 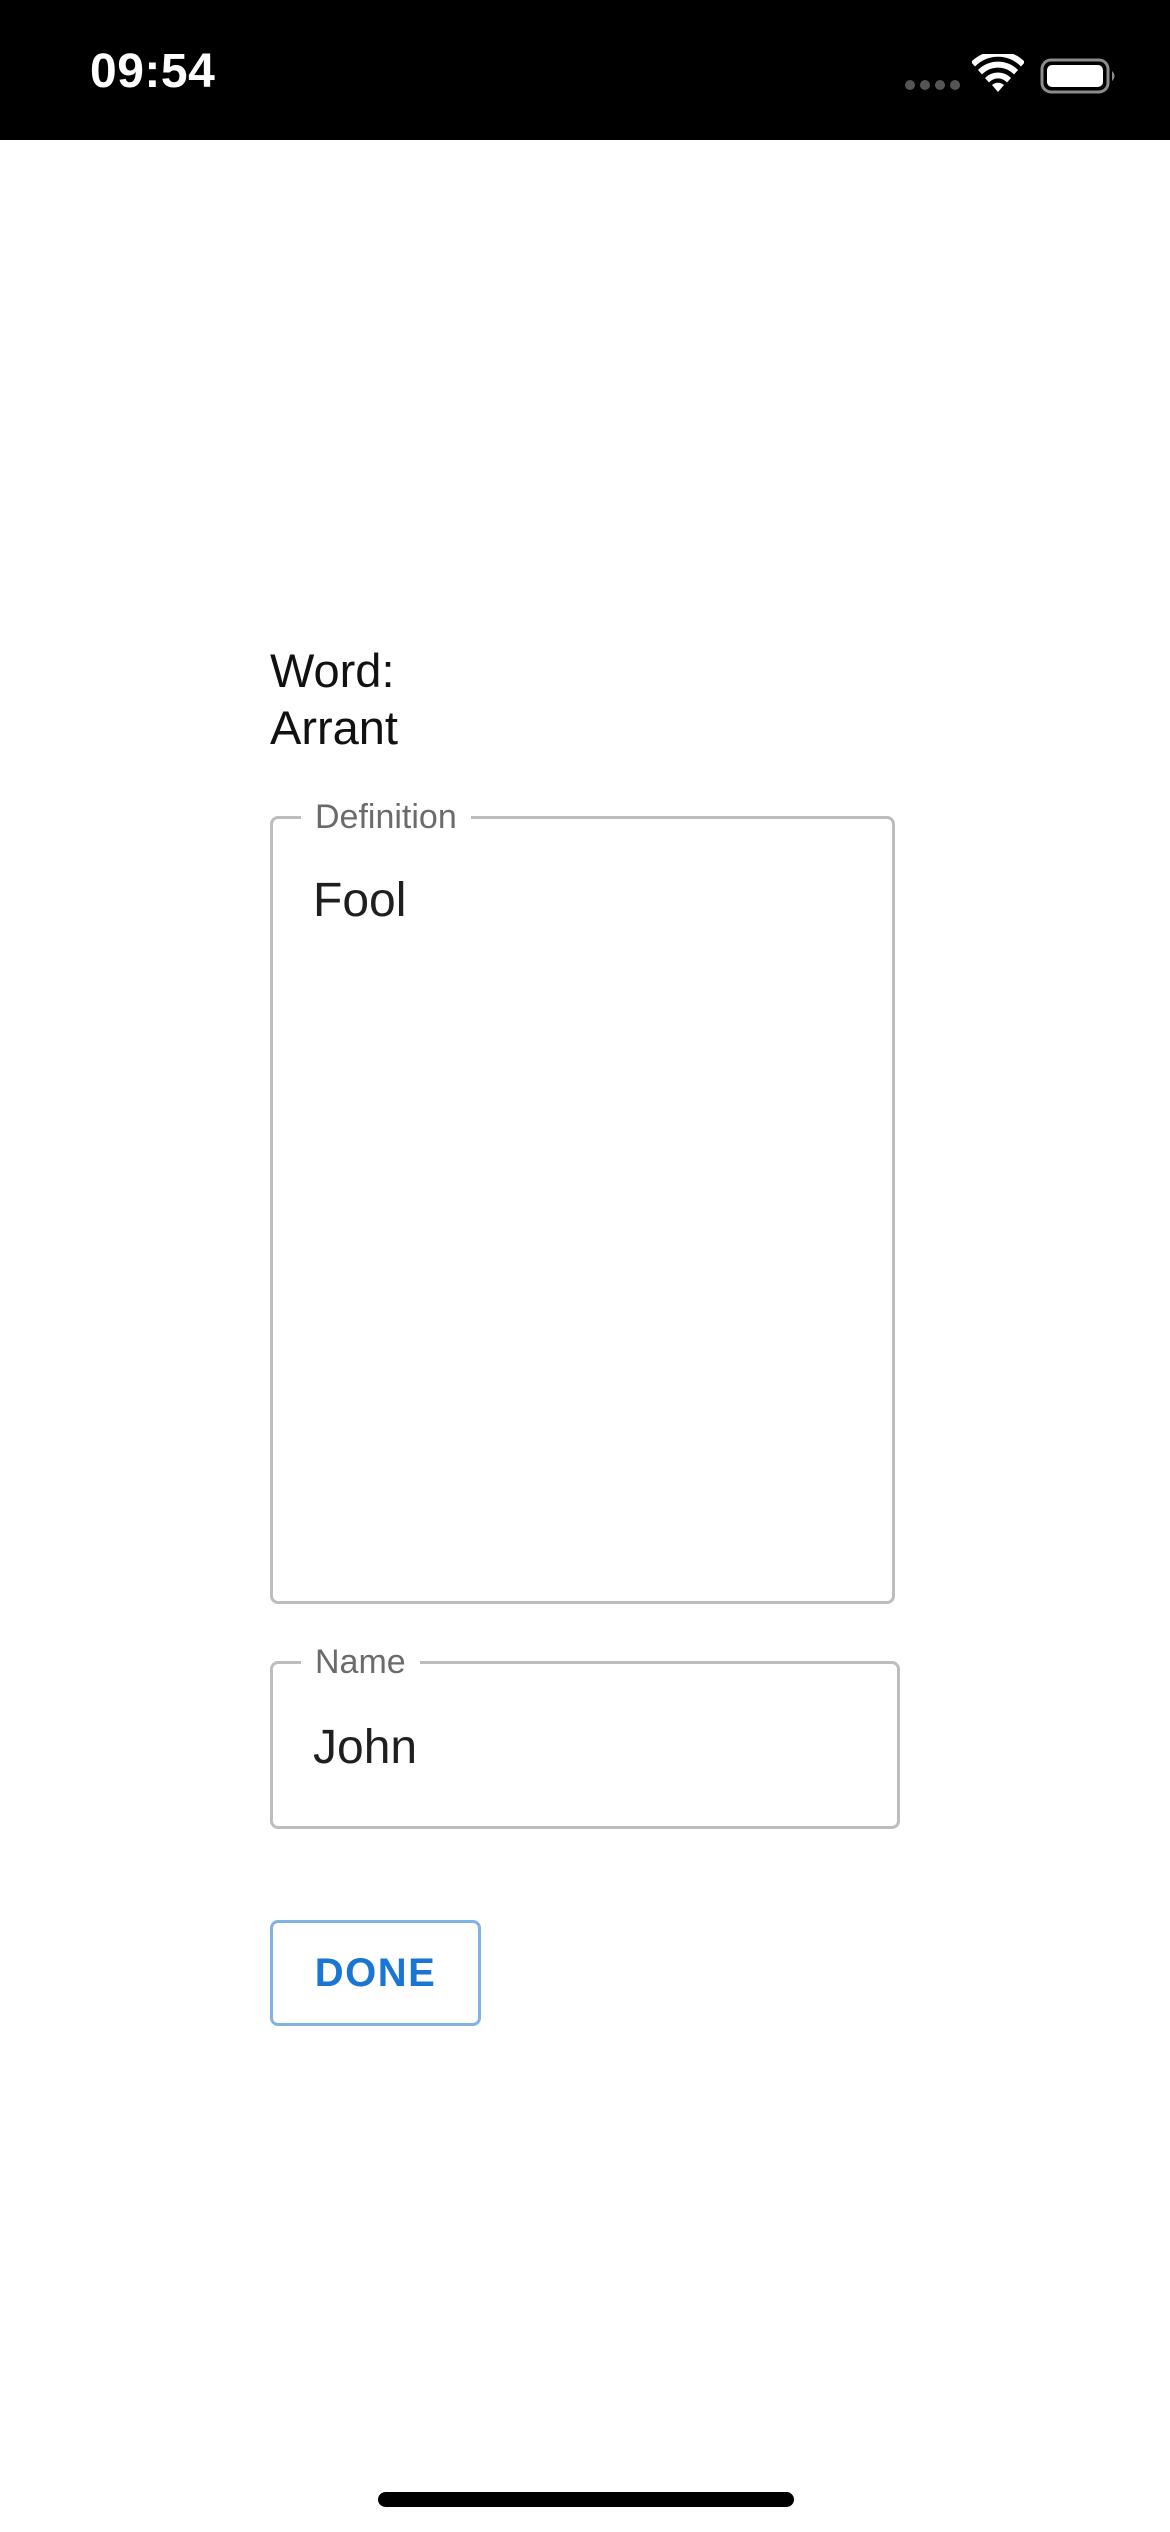 What do you see at coordinates (585, 1735) in the screenshot?
I see `name-field: Name John` at bounding box center [585, 1735].